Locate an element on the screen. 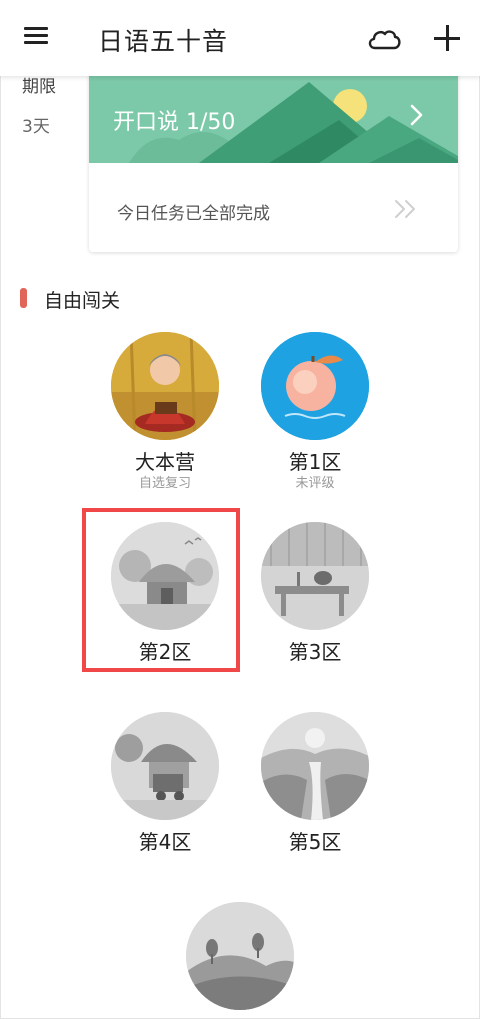  section-title: 自由闯关 is located at coordinates (82, 301).